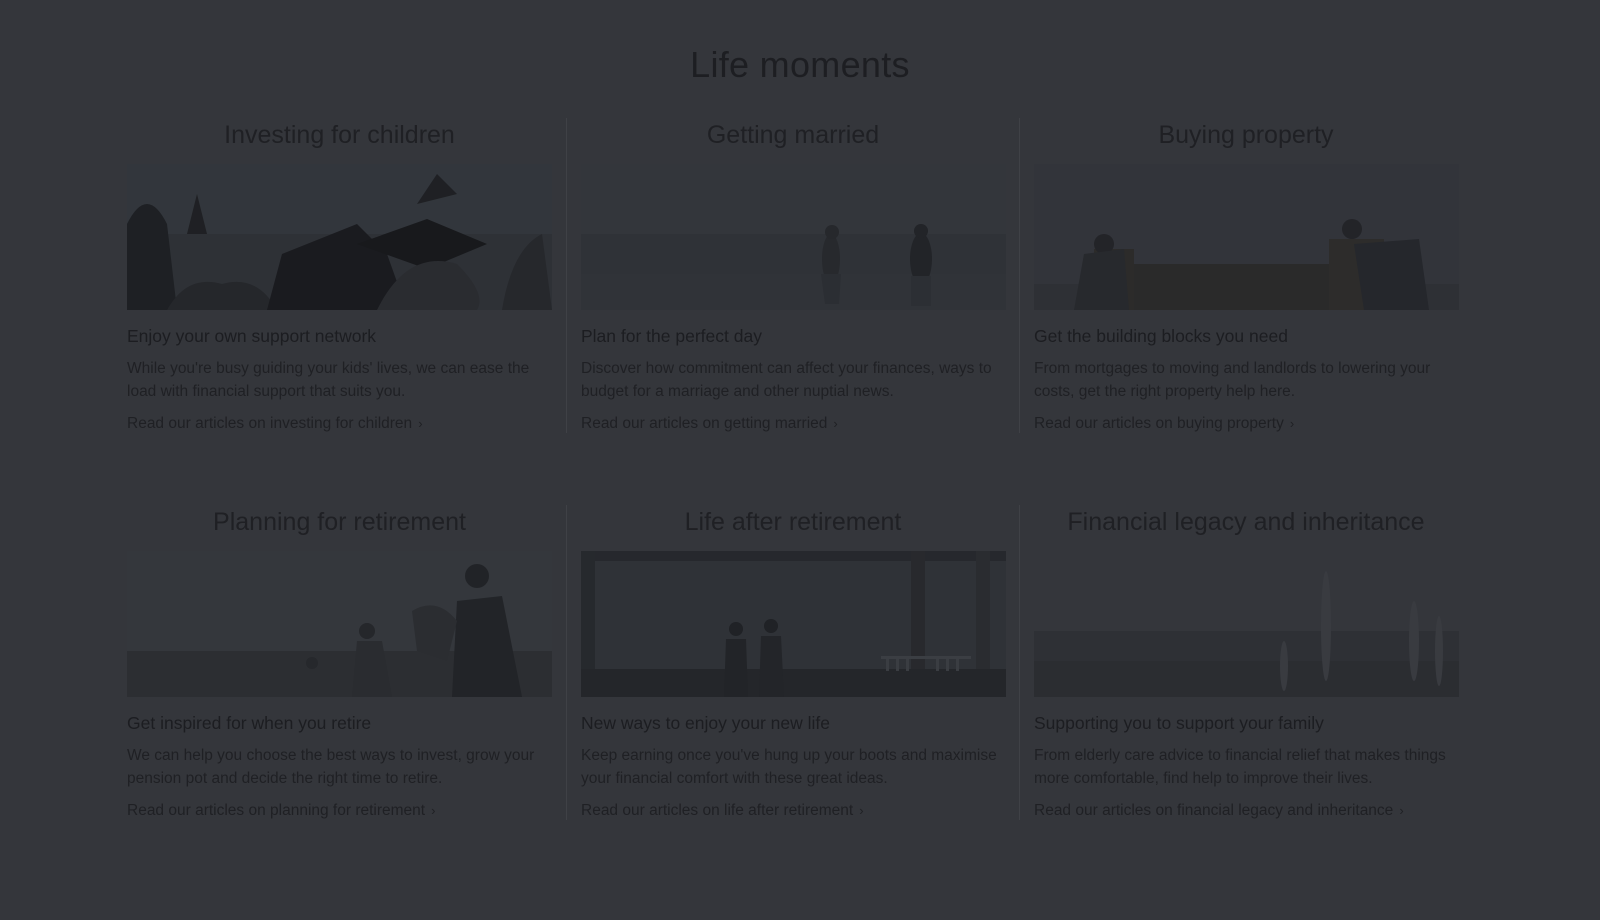  What do you see at coordinates (671, 336) in the screenshot?
I see `card-subheading: Plan for the perfect day` at bounding box center [671, 336].